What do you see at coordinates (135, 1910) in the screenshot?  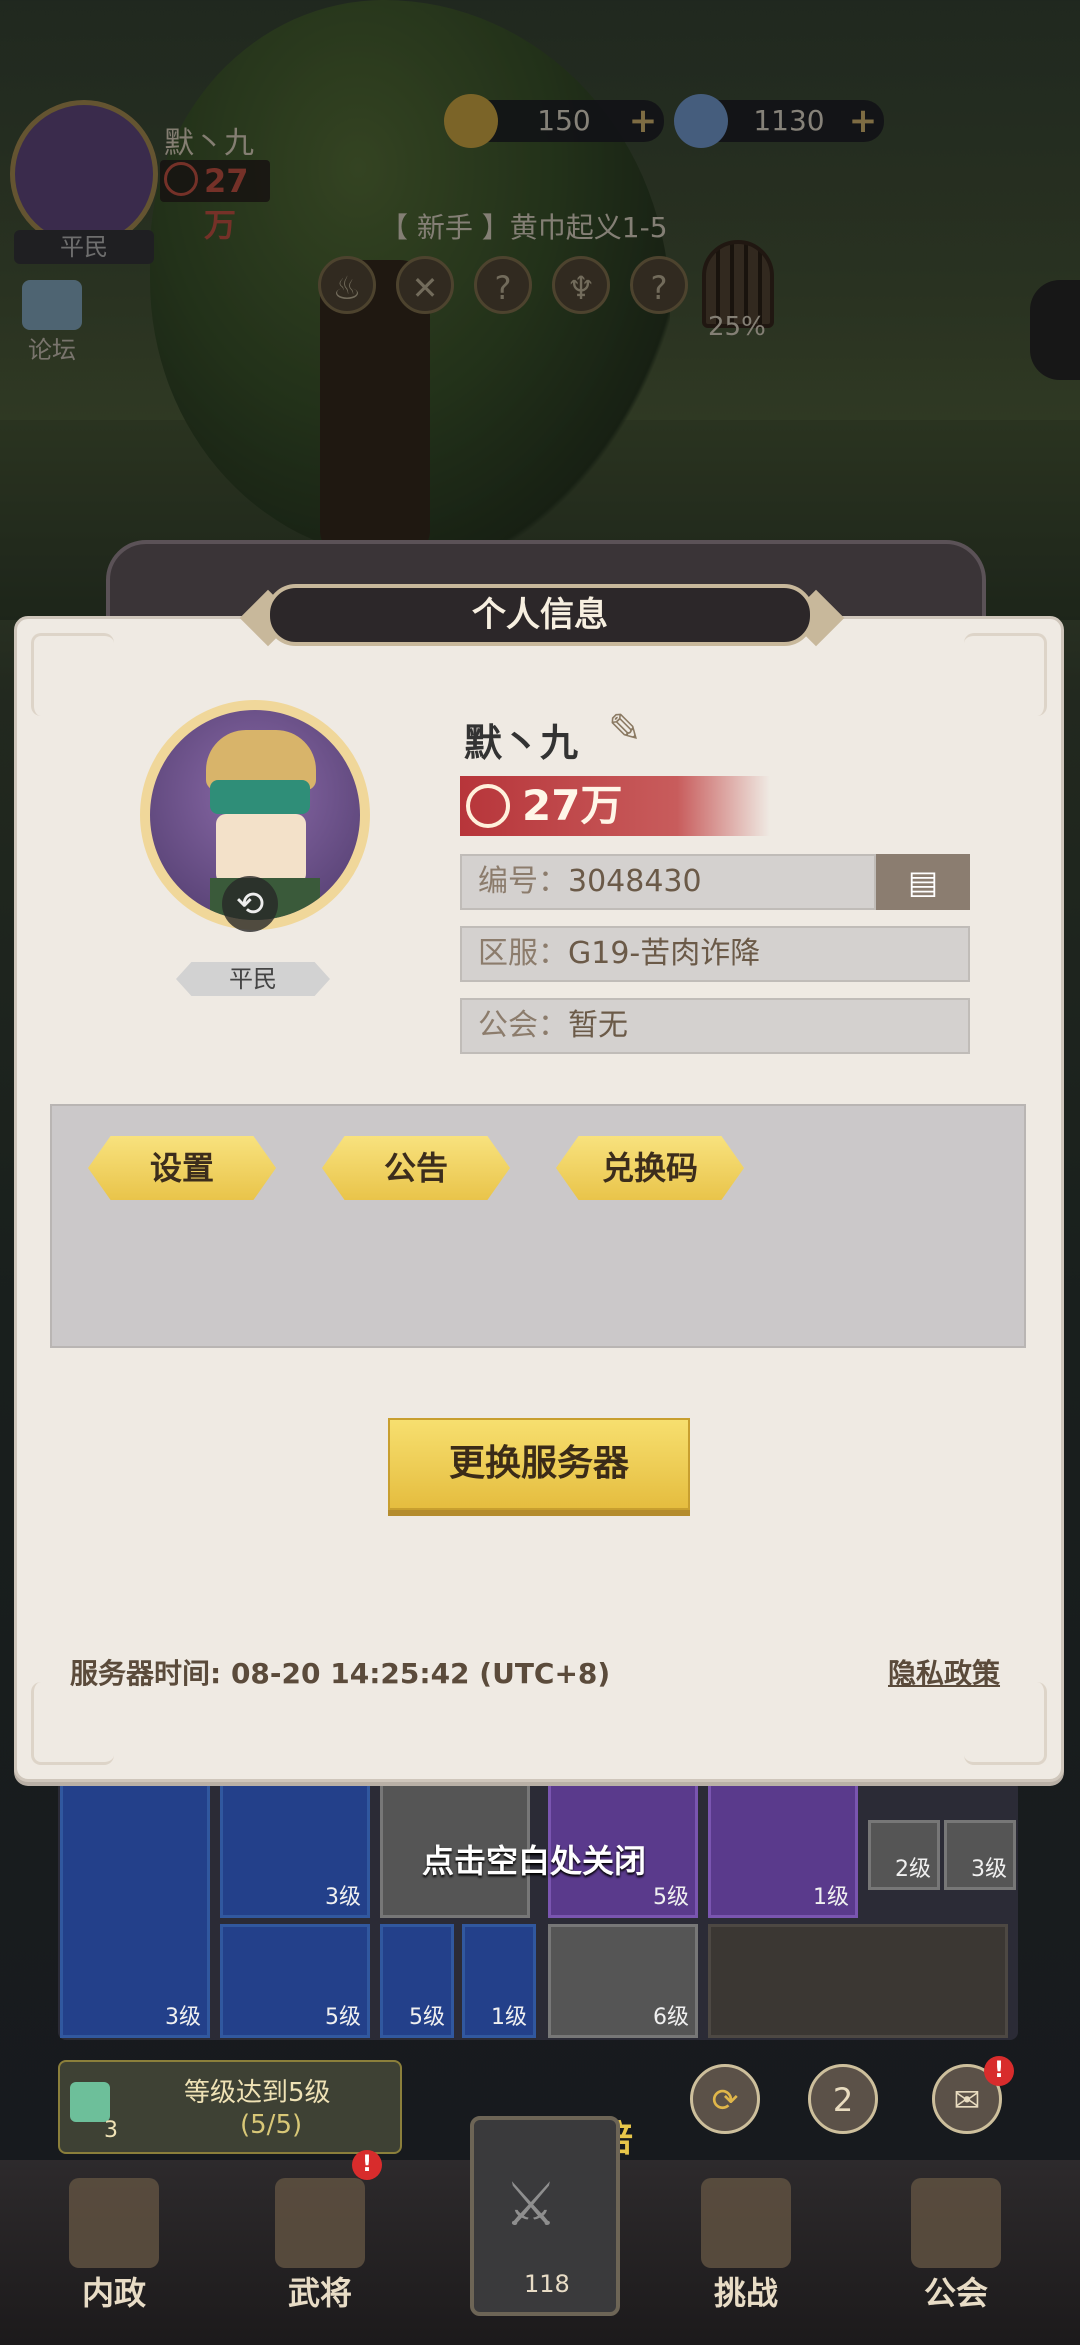 I see `inventory-slot-hammer: 3级` at bounding box center [135, 1910].